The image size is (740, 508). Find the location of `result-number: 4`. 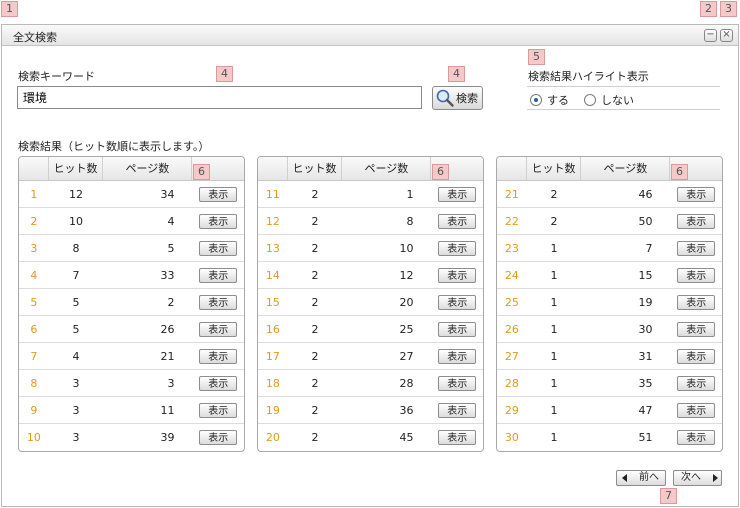

result-number: 4 is located at coordinates (34, 275).